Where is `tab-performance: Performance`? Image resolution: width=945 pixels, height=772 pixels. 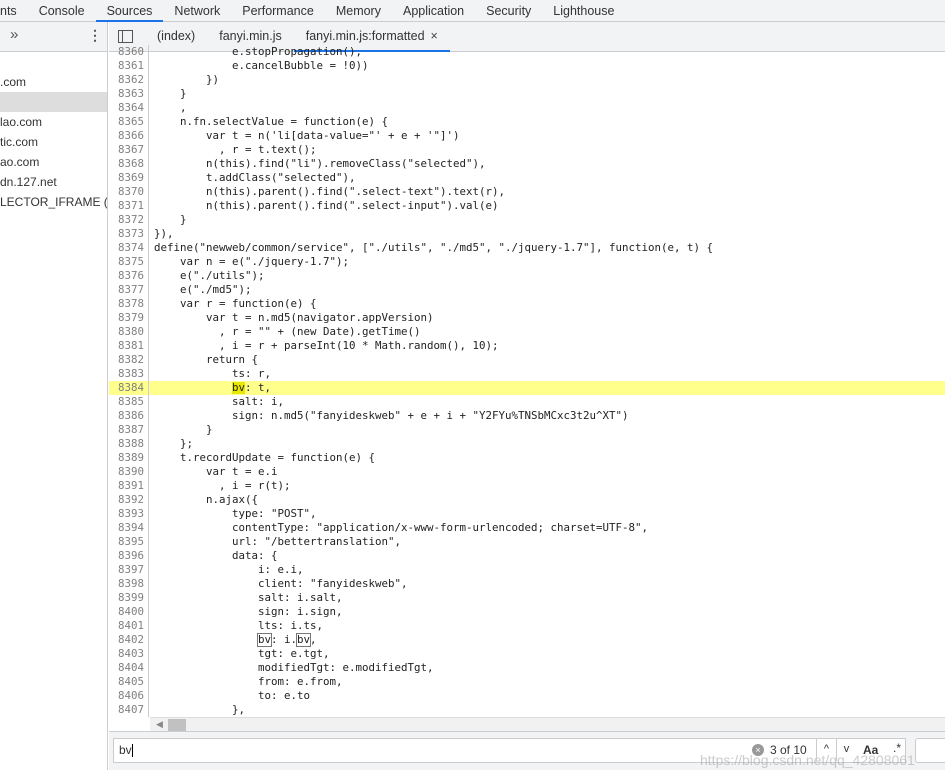
tab-performance: Performance is located at coordinates (278, 10).